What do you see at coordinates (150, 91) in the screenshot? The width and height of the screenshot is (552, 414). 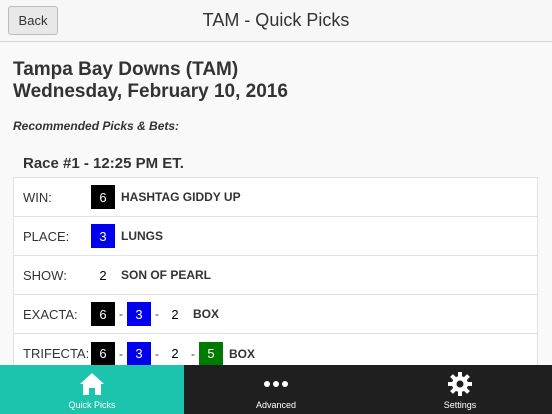 I see `race-date: Wednesday, February 10, 2016` at bounding box center [150, 91].